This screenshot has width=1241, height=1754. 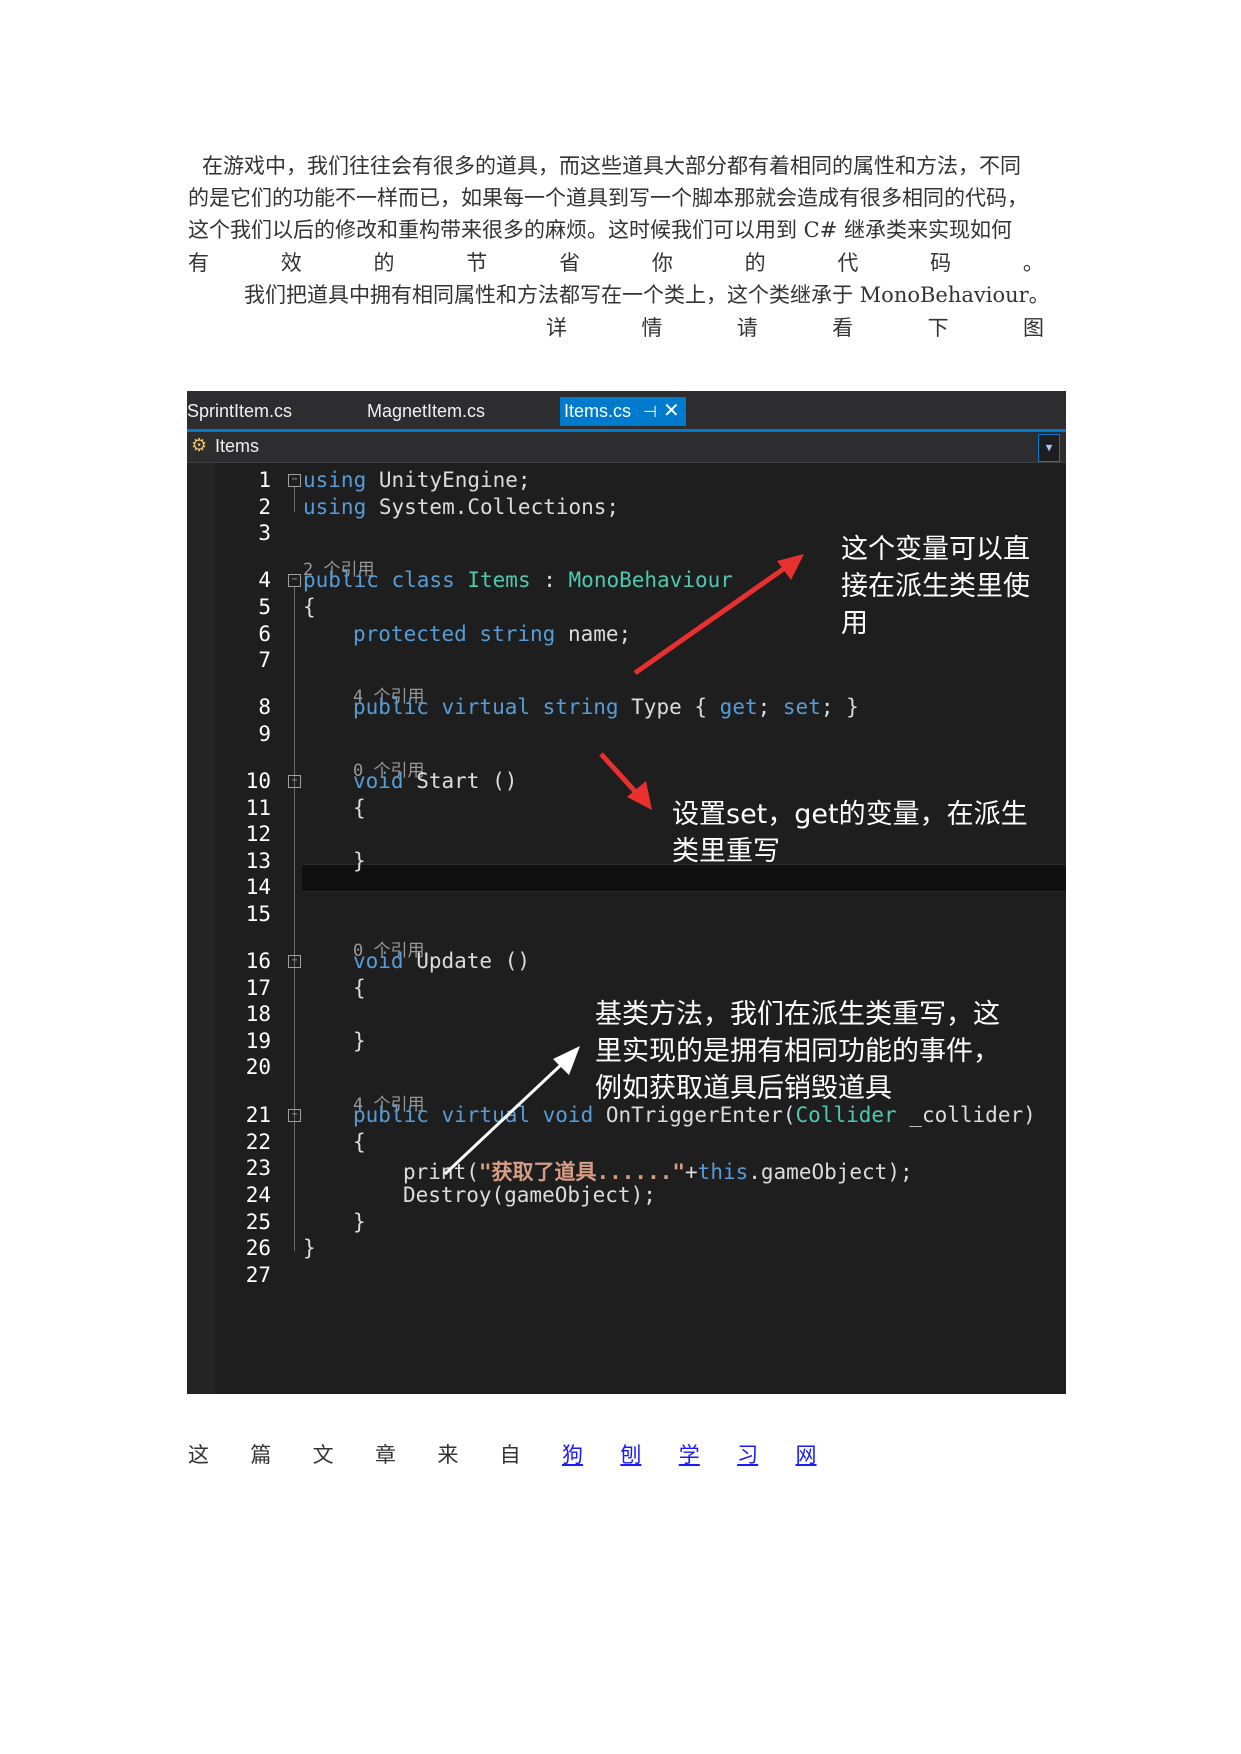 I want to click on char: 。, so click(x=1033, y=263).